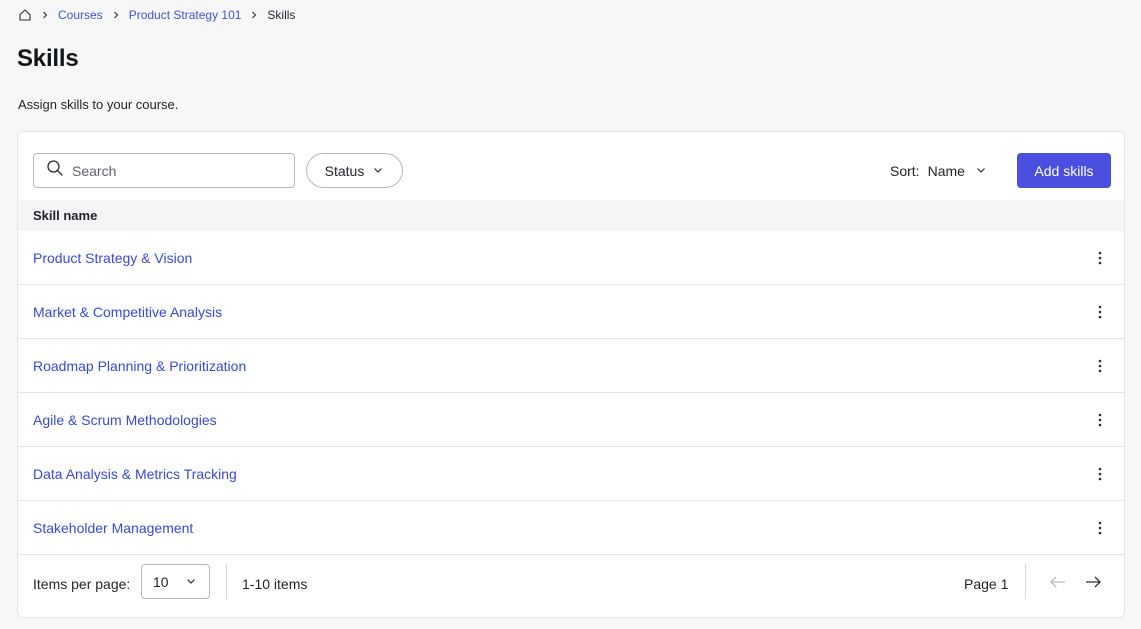 Image resolution: width=1141 pixels, height=629 pixels. Describe the element at coordinates (905, 170) in the screenshot. I see `sort-label: Sort:` at that location.